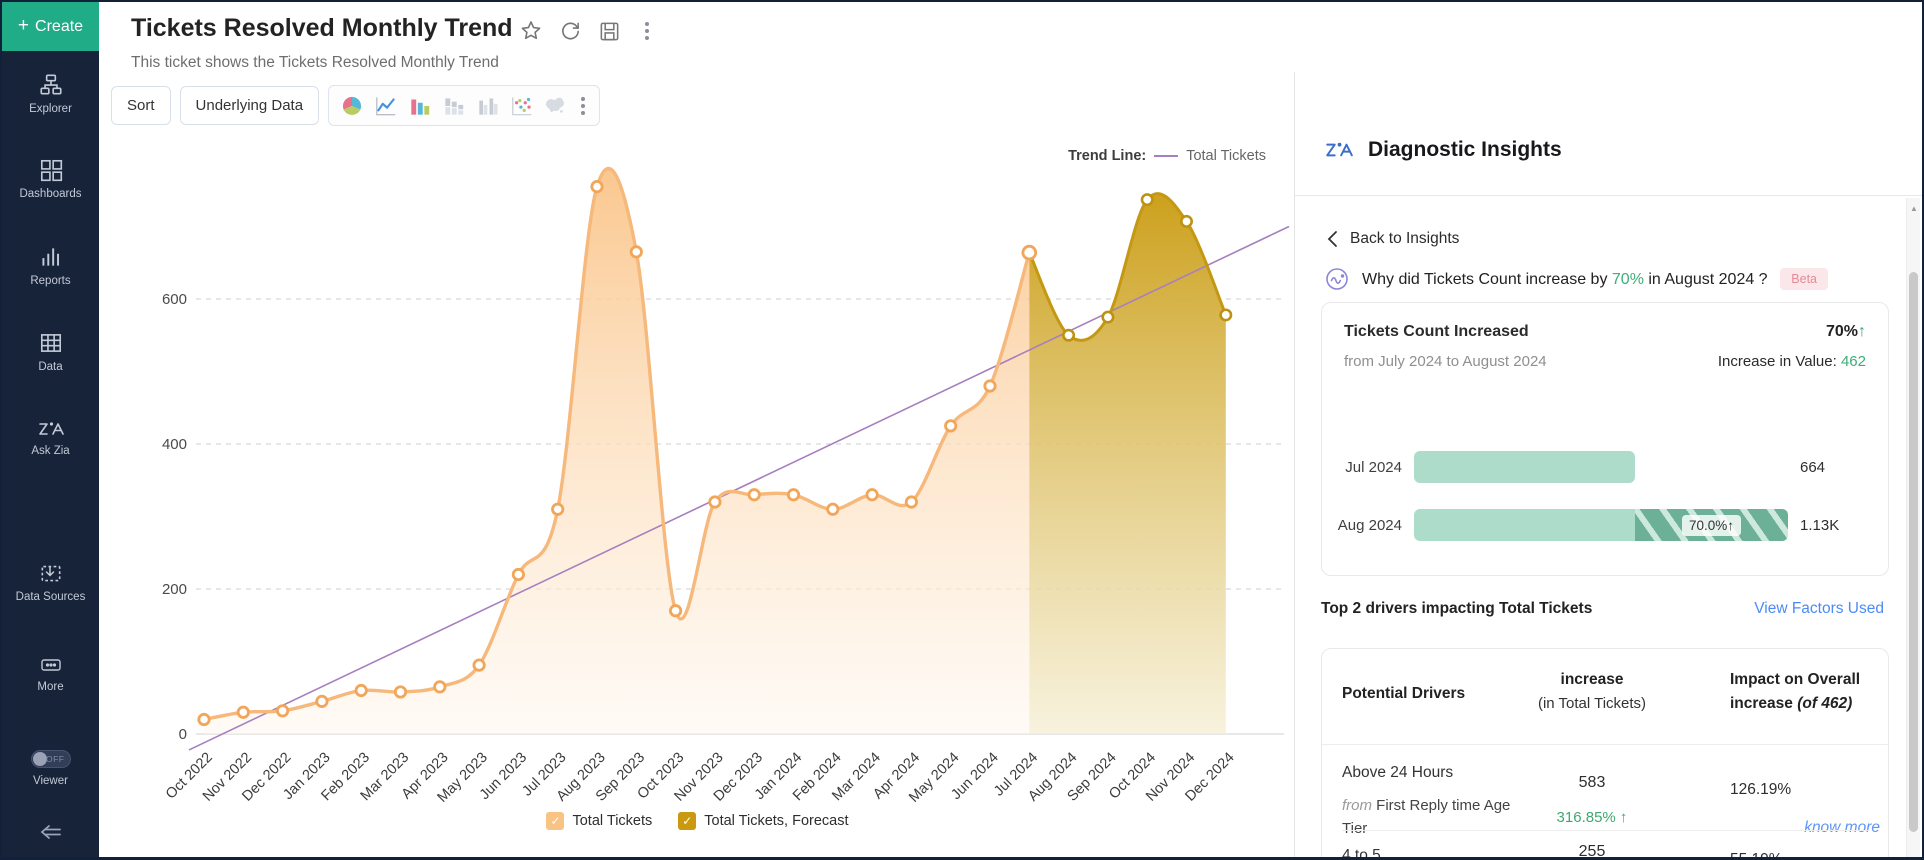 The height and width of the screenshot is (860, 1924). What do you see at coordinates (50, 438) in the screenshot?
I see `sidebar-item-ask-zia: Ask Zia` at bounding box center [50, 438].